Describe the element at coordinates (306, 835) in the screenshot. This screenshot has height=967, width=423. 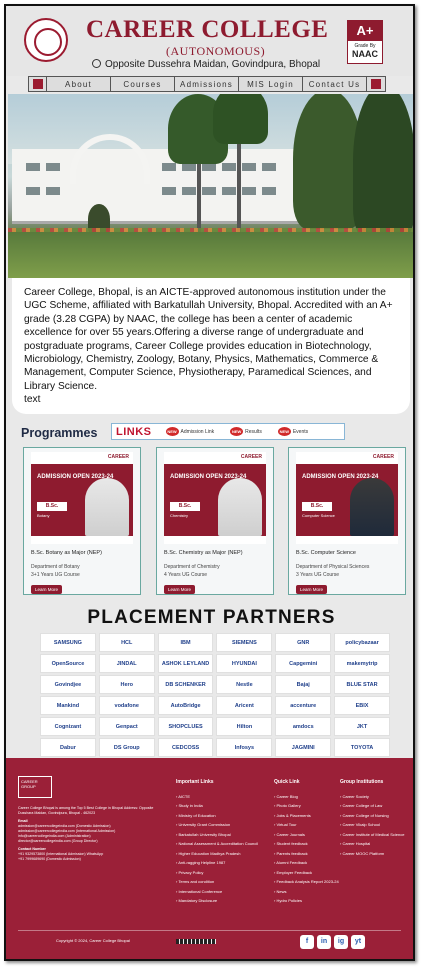
I see `footer-link: Career Journals` at that location.